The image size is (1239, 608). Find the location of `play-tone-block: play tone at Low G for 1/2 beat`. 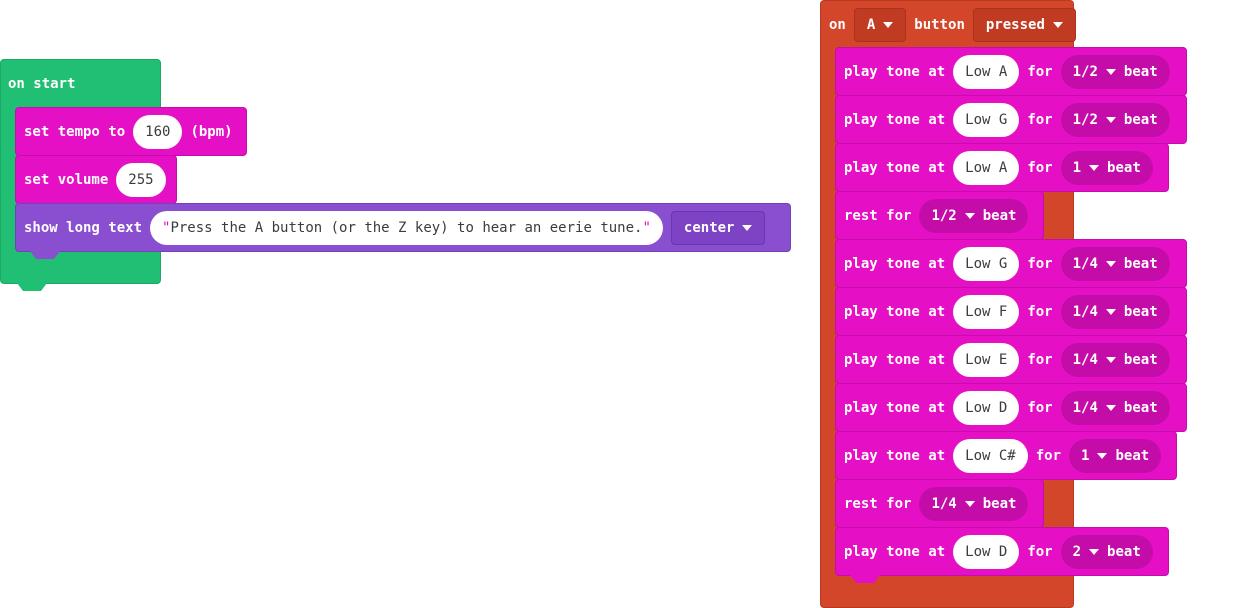

play-tone-block: play tone at Low G for 1/2 beat is located at coordinates (1011, 123).